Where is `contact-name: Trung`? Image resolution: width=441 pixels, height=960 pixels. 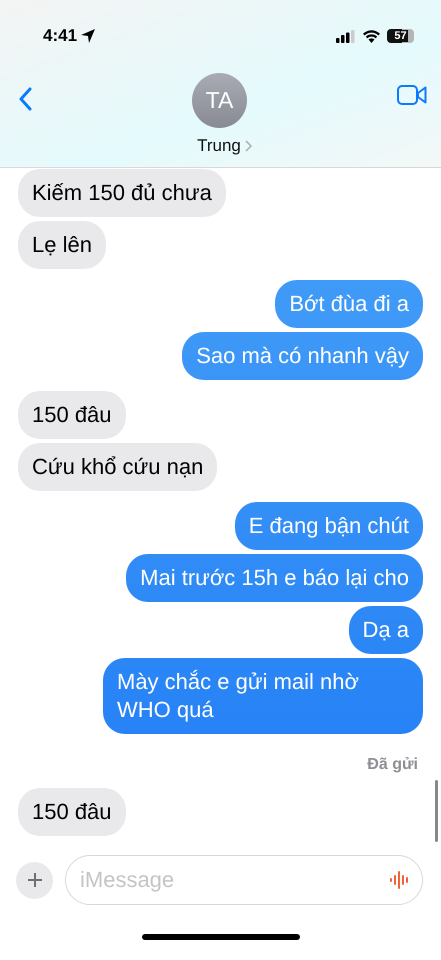
contact-name: Trung is located at coordinates (219, 146).